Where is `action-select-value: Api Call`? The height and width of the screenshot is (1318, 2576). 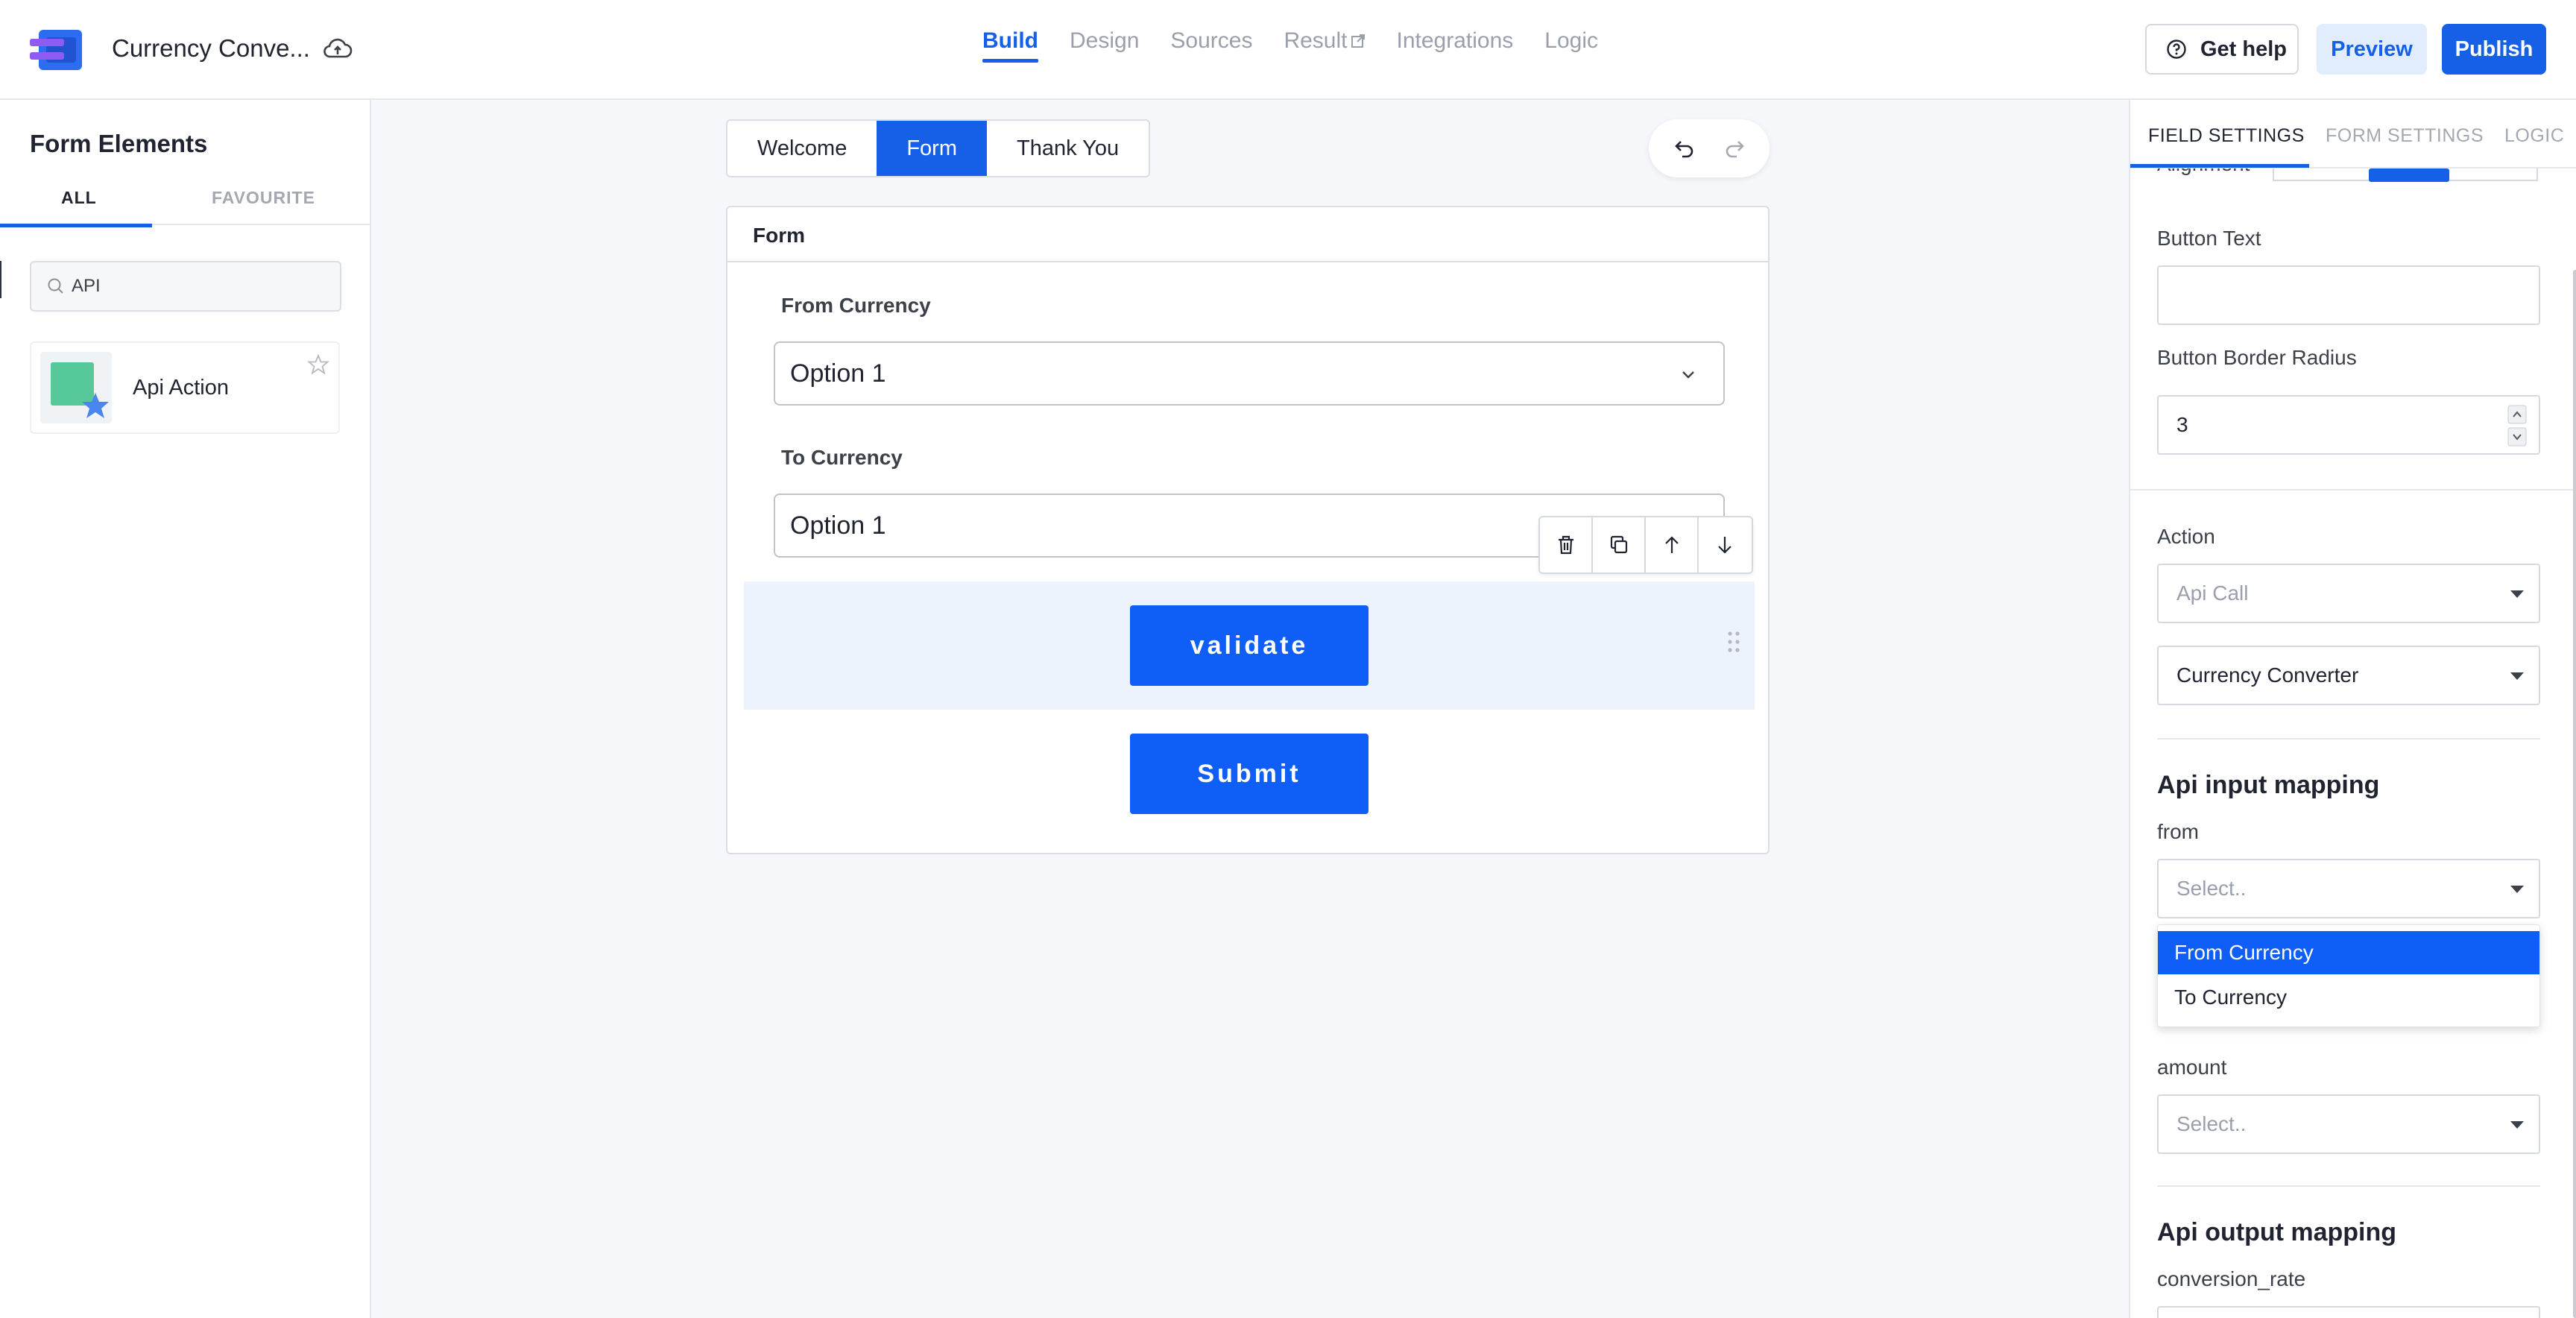 action-select-value: Api Call is located at coordinates (2212, 593).